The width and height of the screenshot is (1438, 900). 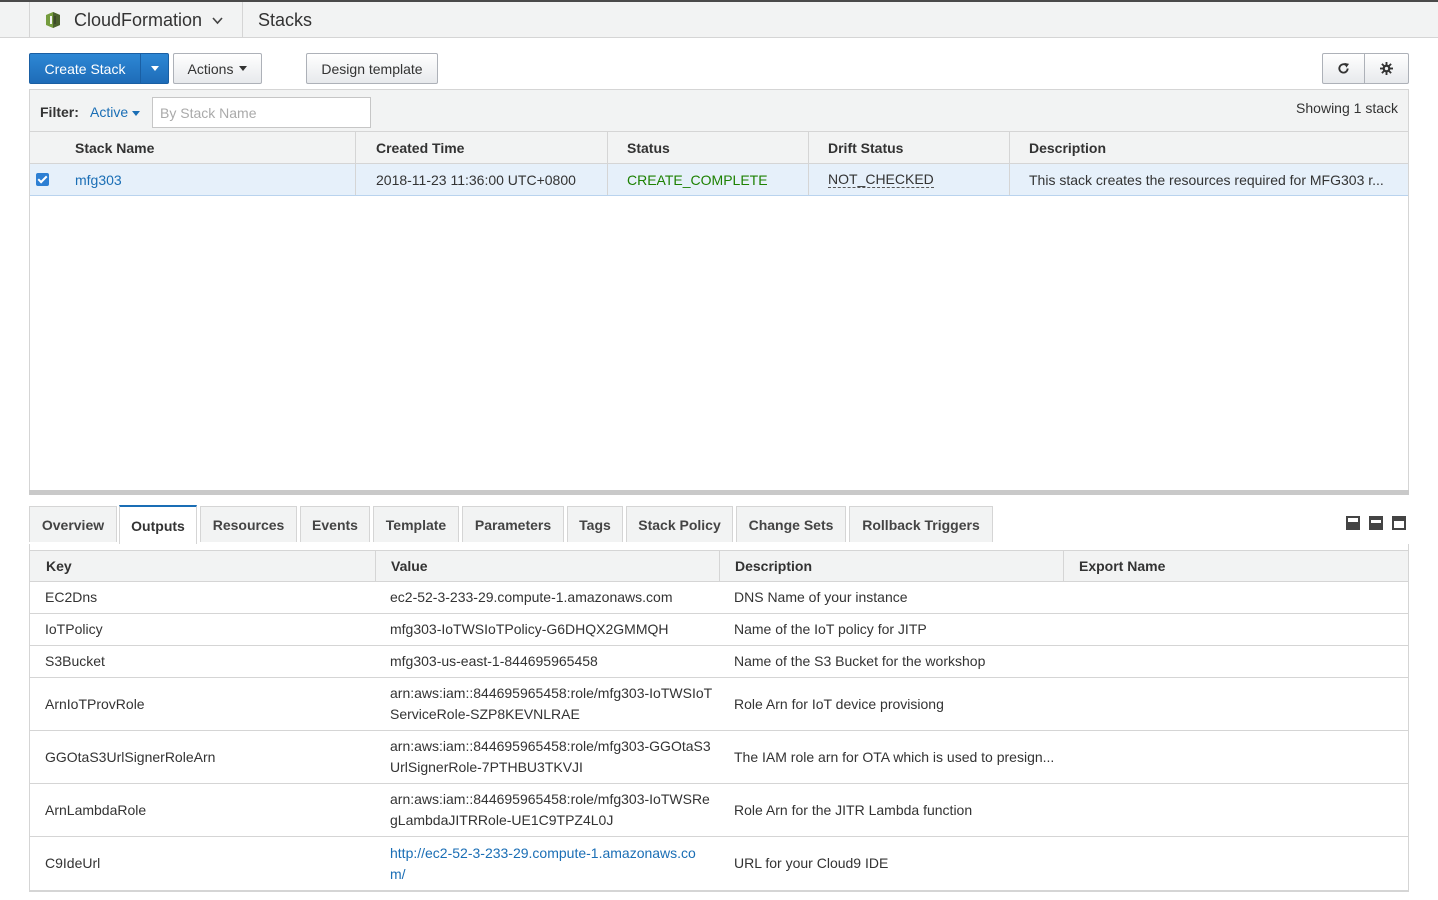 I want to click on design-template-button: Design template, so click(x=372, y=68).